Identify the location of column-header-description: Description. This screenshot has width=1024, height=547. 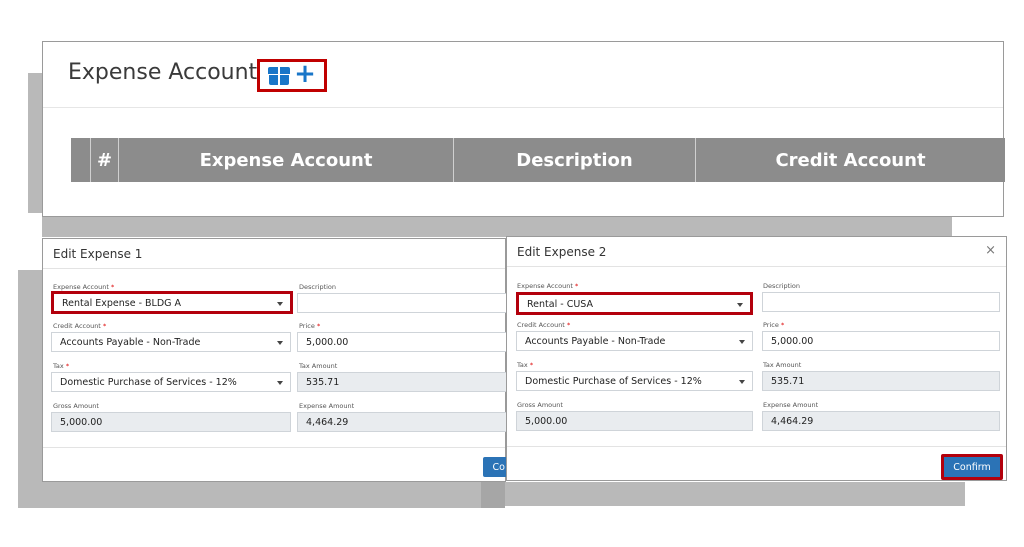
(575, 160).